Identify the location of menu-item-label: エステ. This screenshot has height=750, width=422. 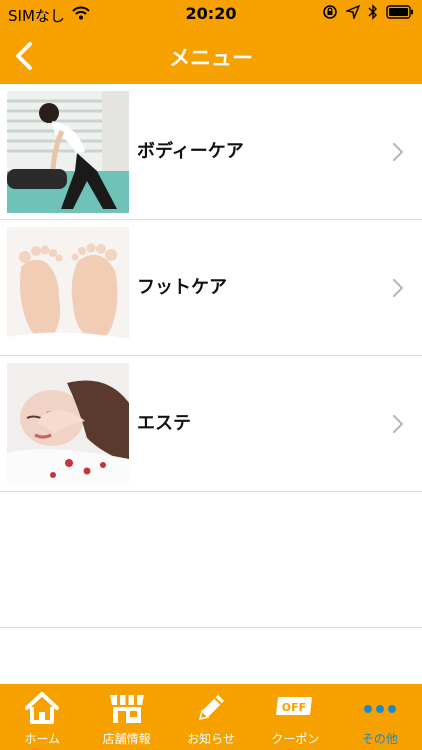
(164, 423).